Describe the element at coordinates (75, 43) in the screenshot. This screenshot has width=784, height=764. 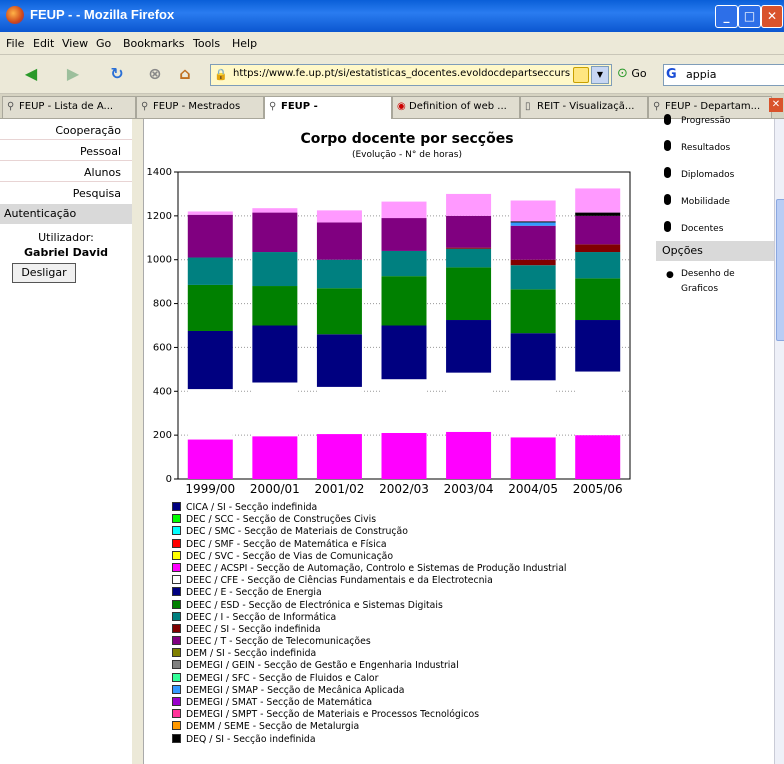
I see `menu-view: View` at that location.